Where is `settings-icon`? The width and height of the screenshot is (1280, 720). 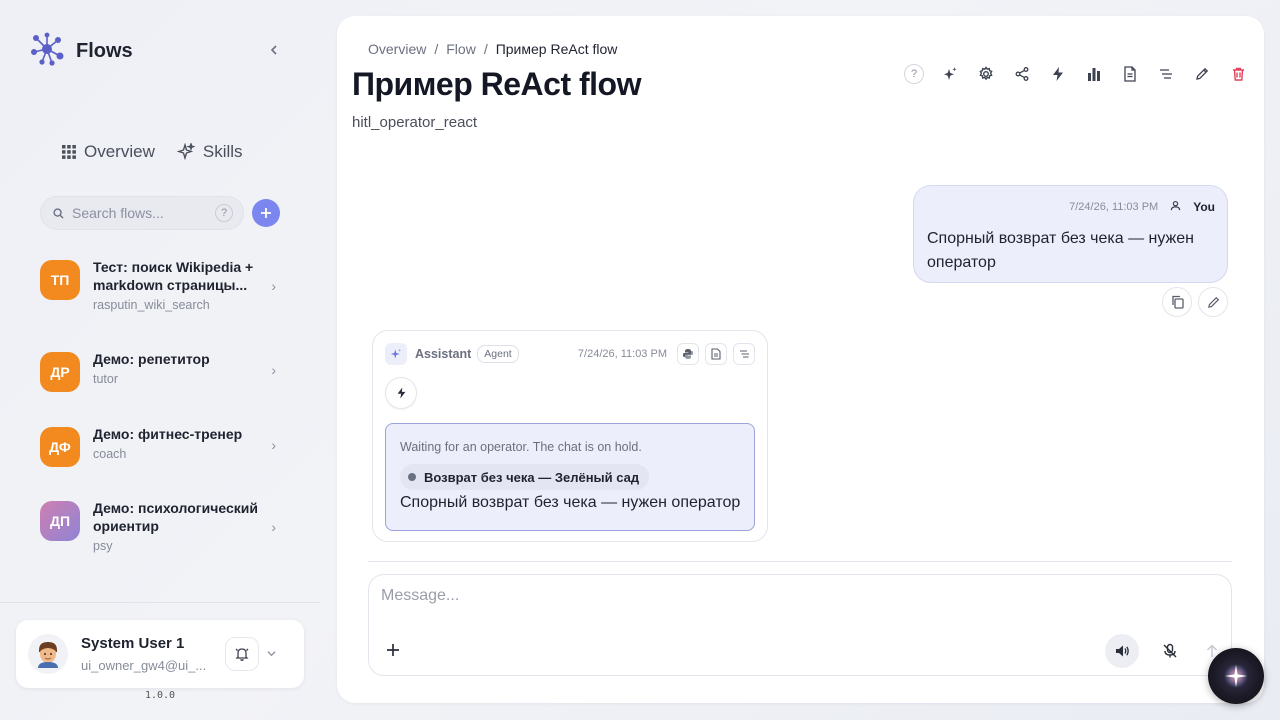
settings-icon is located at coordinates (986, 74).